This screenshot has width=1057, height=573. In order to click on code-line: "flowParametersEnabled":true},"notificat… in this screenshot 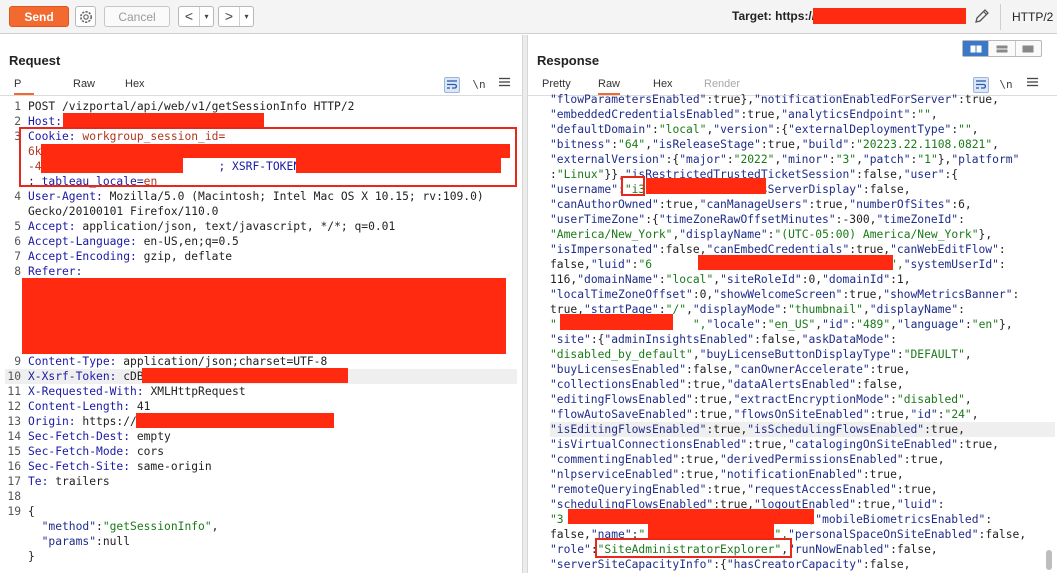, I will do `click(802, 99)`.